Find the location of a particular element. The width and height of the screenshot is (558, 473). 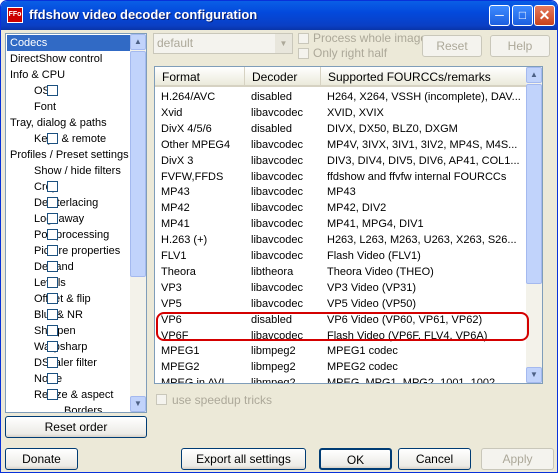

format-cell: FLV1 is located at coordinates (174, 256).